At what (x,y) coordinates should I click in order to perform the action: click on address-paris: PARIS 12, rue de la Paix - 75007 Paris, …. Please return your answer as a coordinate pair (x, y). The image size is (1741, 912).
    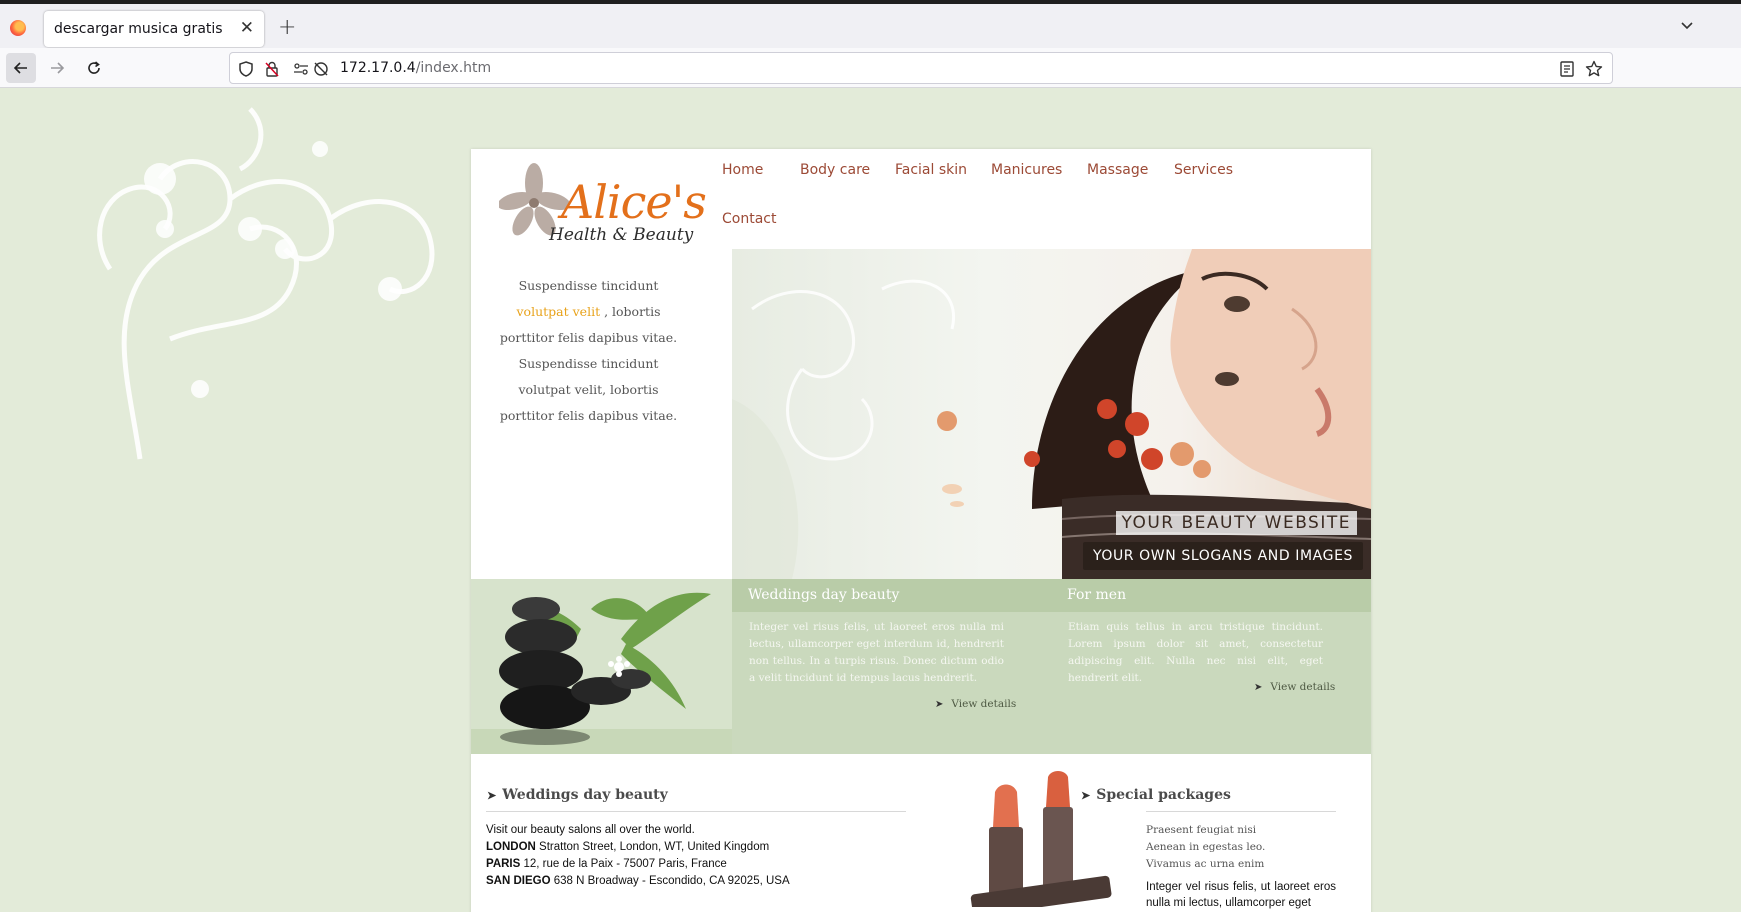
    Looking at the image, I should click on (666, 864).